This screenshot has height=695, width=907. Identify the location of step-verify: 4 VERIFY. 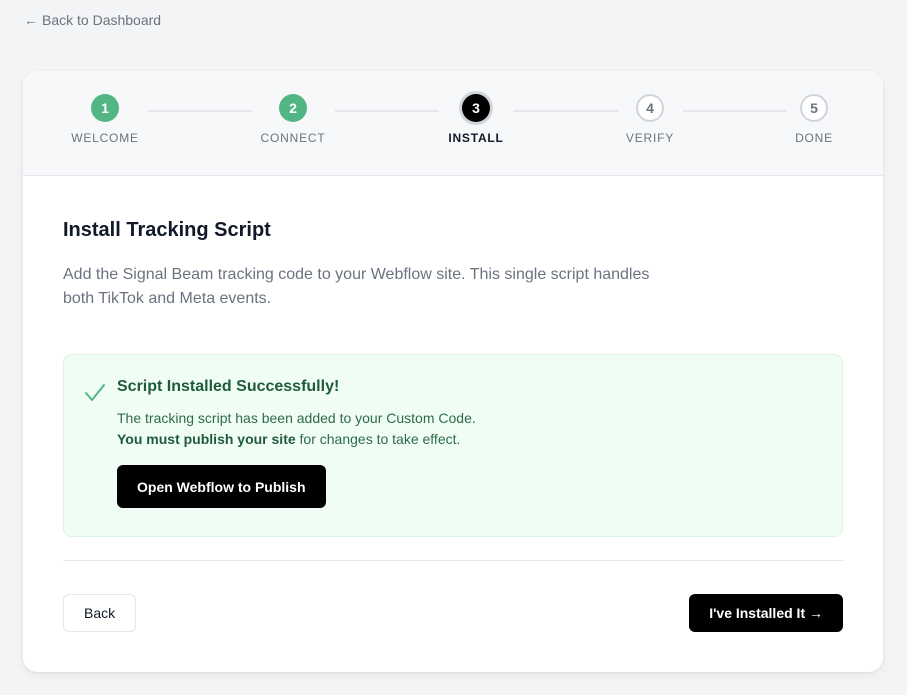
(650, 119).